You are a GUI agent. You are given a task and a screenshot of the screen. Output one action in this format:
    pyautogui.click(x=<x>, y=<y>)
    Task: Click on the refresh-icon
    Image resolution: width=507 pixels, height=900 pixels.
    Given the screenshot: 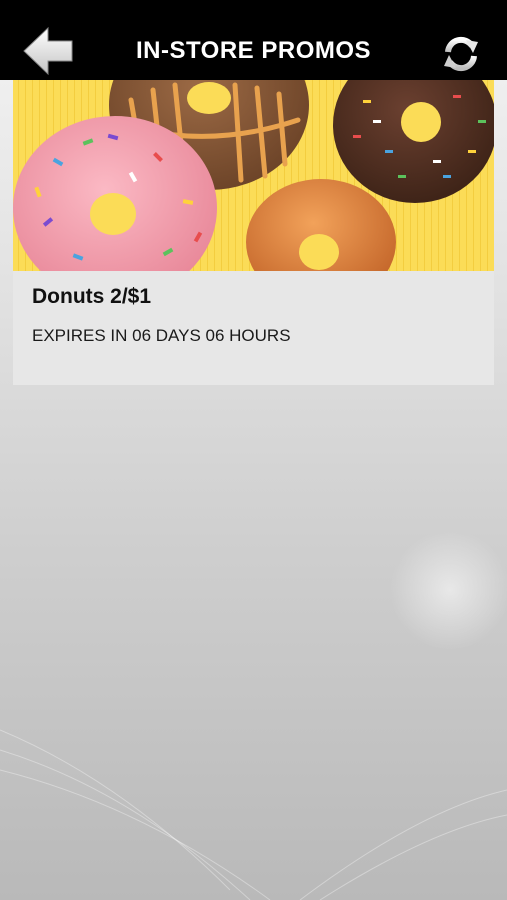 What is the action you would take?
    pyautogui.click(x=461, y=54)
    